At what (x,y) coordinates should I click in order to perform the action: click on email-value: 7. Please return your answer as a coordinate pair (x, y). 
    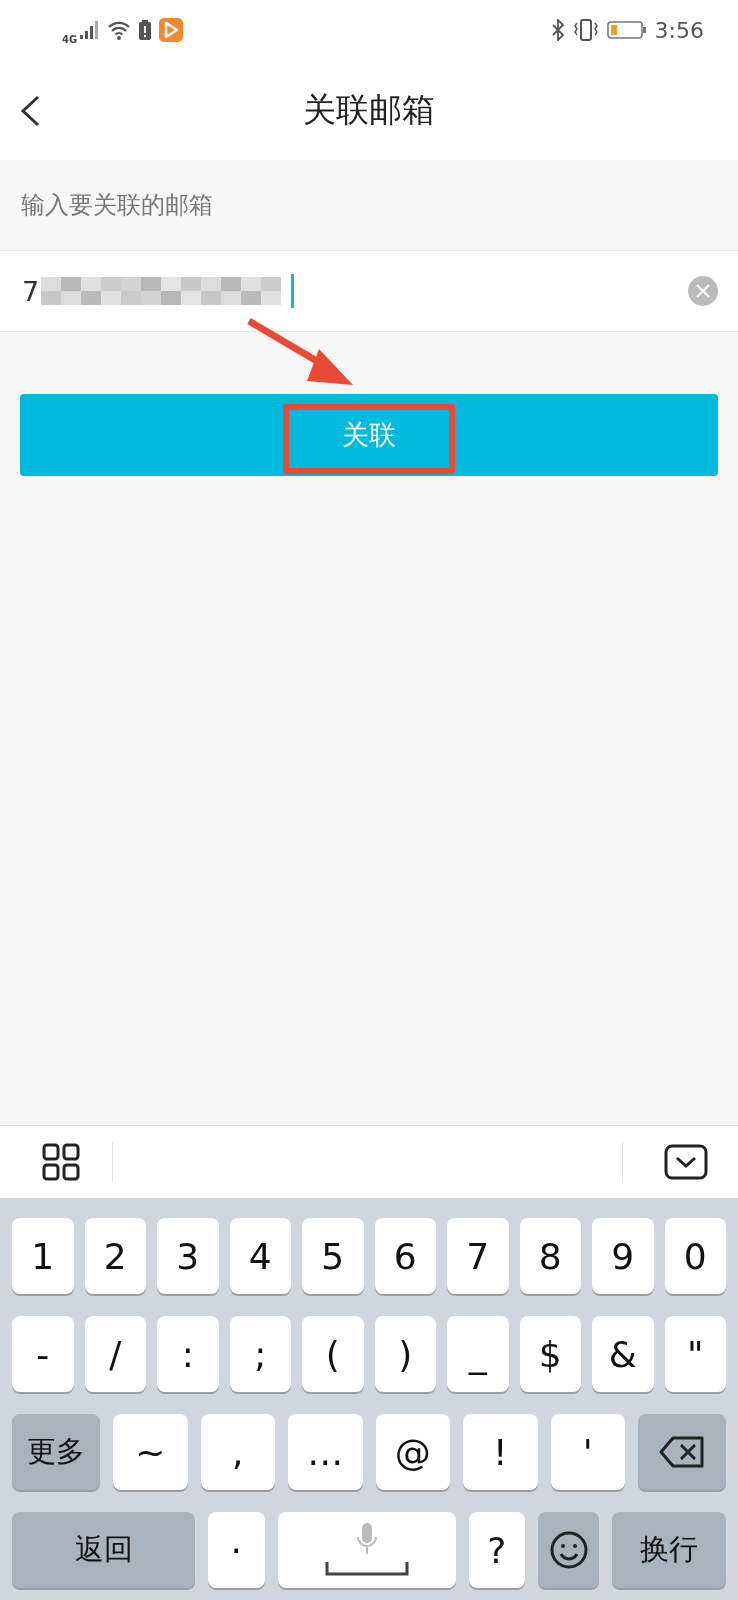
    Looking at the image, I should click on (31, 291).